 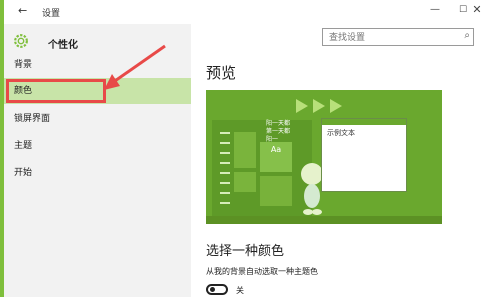 I want to click on annotation-highlight-box, so click(x=56, y=91).